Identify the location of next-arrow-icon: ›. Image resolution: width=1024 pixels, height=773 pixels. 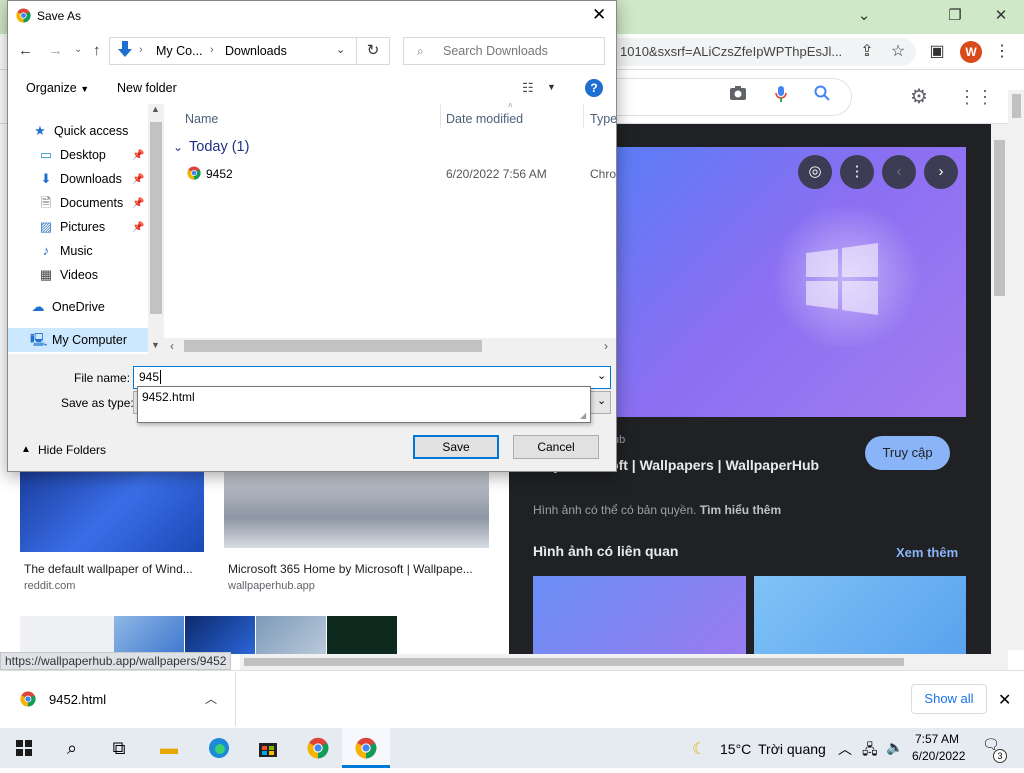
(941, 172).